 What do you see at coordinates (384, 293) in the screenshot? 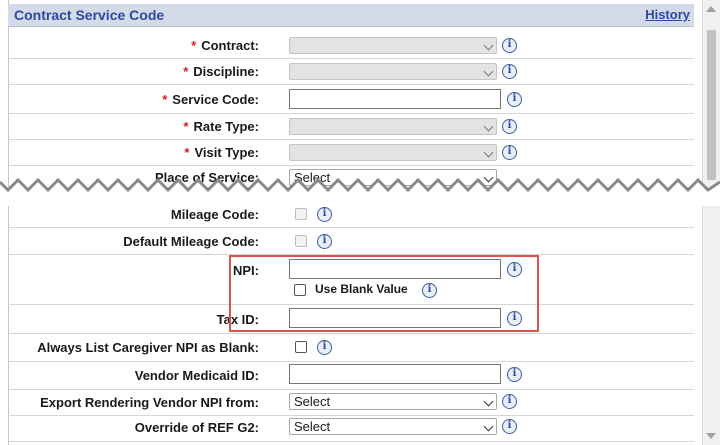
I see `highlight-box` at bounding box center [384, 293].